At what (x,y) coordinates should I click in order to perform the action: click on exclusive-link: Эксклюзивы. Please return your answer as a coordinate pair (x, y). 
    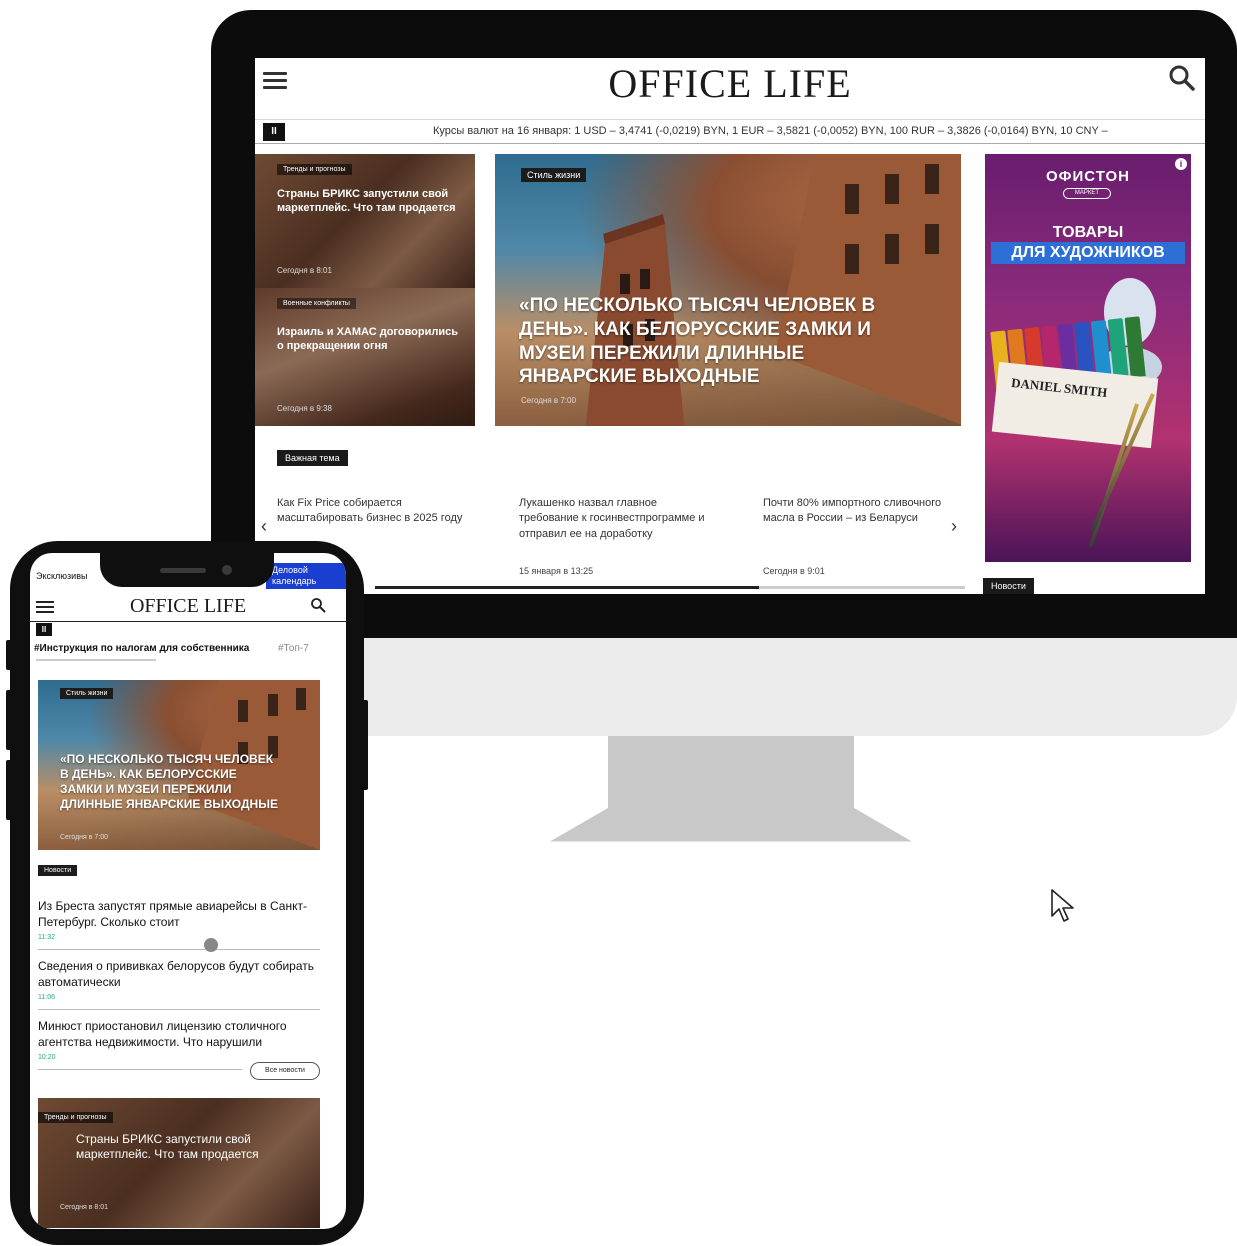
    Looking at the image, I should click on (61, 576).